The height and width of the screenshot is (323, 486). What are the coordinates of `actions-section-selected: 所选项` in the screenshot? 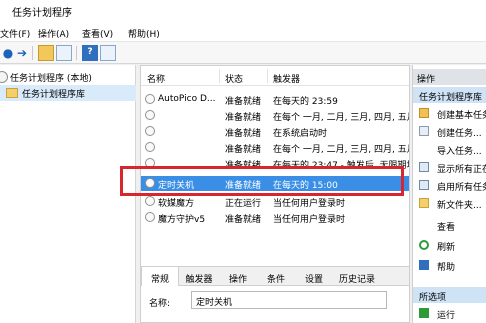 It's located at (449, 295).